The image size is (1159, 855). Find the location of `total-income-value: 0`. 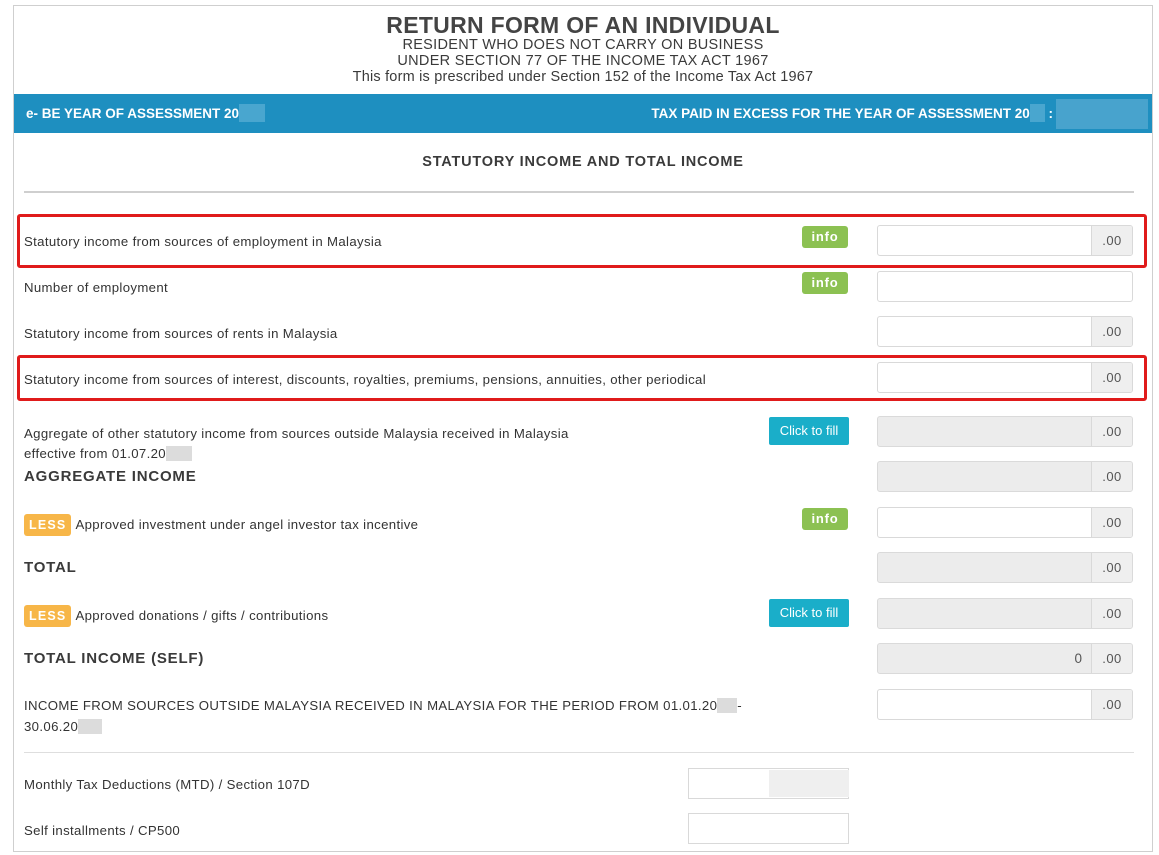

total-income-value: 0 is located at coordinates (1078, 658).